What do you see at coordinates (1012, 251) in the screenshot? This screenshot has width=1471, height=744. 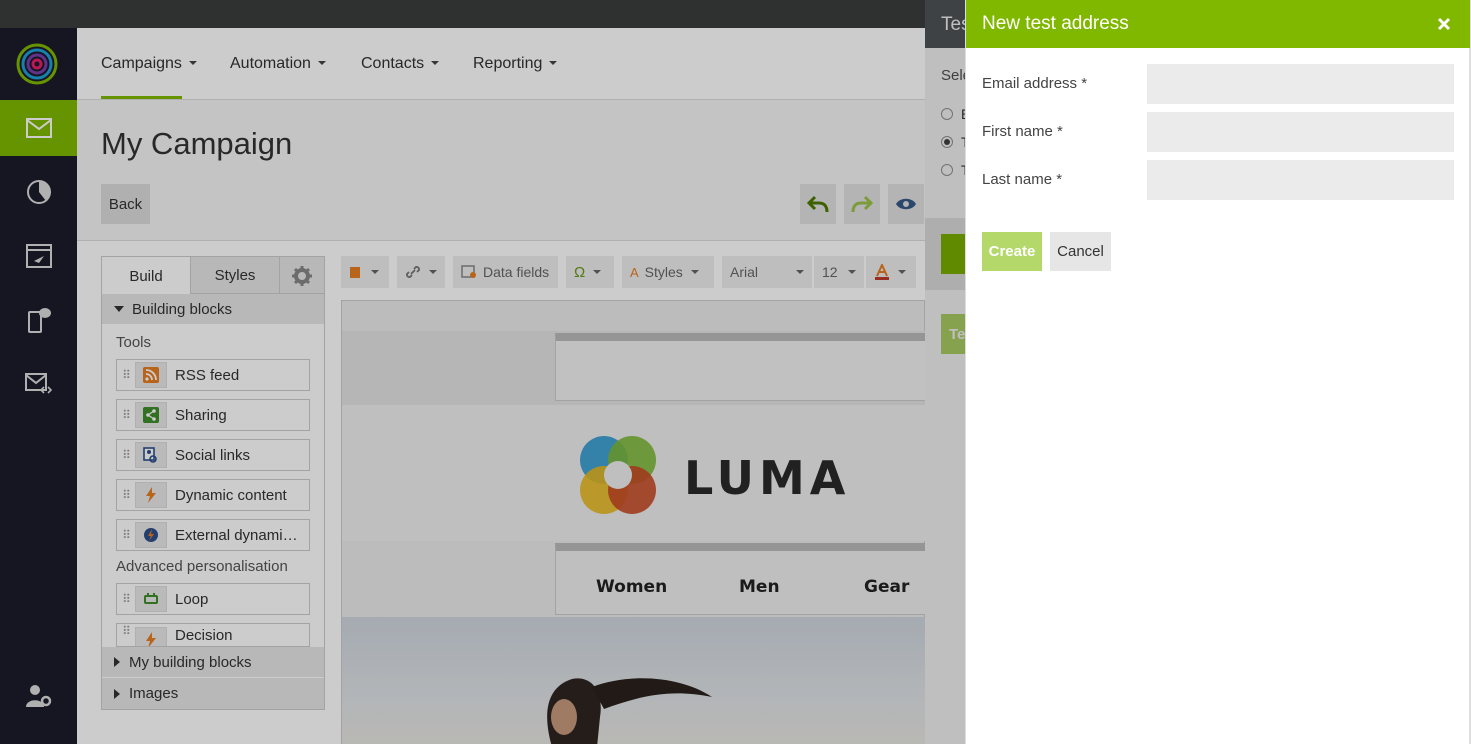 I see `create-button: Create` at bounding box center [1012, 251].